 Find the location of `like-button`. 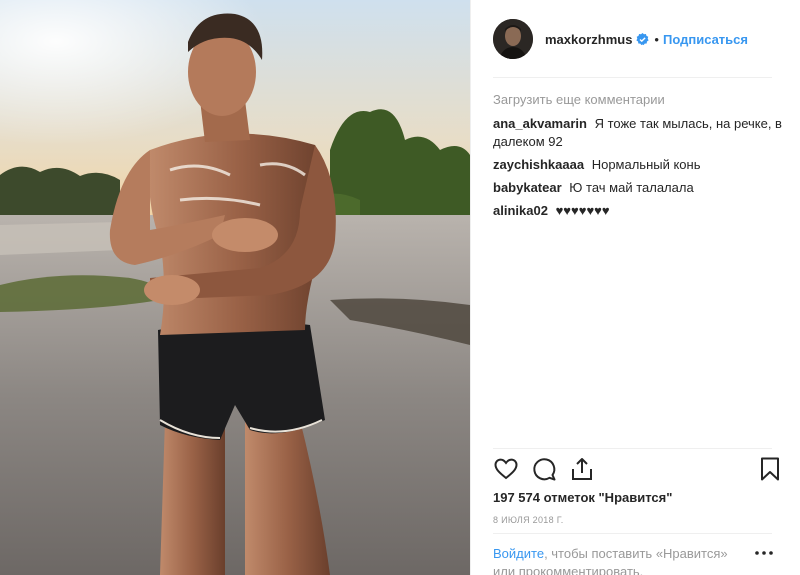

like-button is located at coordinates (506, 469).